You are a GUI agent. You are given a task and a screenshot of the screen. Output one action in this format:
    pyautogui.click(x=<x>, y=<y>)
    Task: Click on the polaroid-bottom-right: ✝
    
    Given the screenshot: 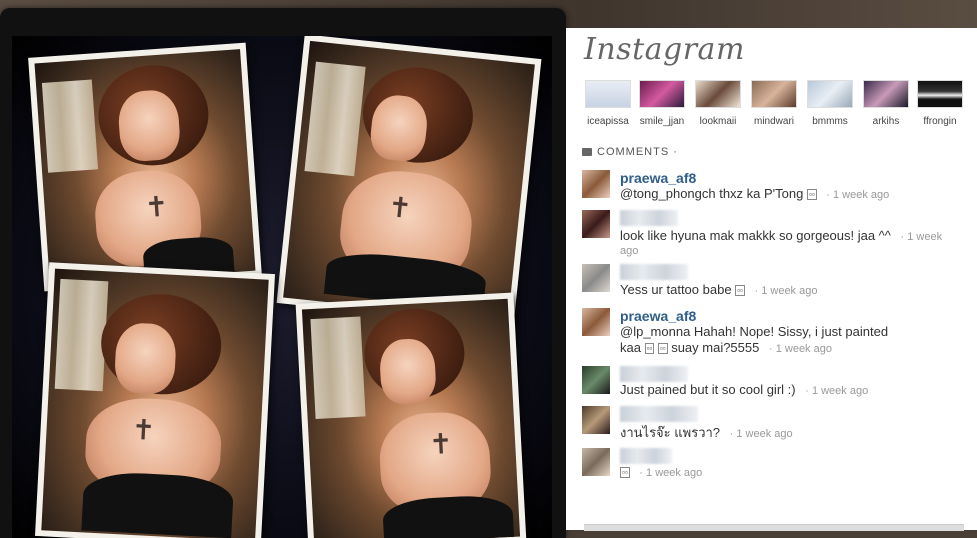 What is the action you would take?
    pyautogui.click(x=411, y=415)
    